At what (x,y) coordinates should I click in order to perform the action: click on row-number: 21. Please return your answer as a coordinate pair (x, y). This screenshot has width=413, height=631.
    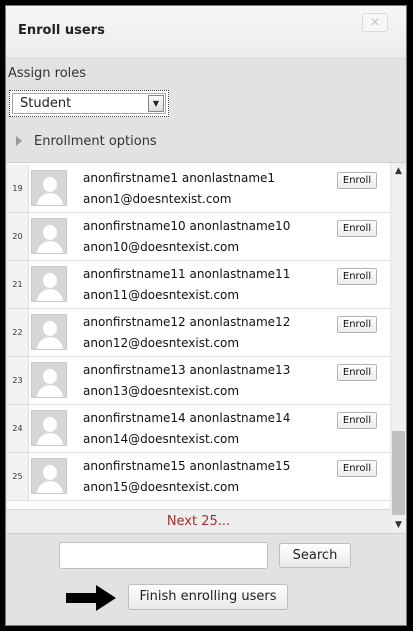
    Looking at the image, I should click on (18, 284).